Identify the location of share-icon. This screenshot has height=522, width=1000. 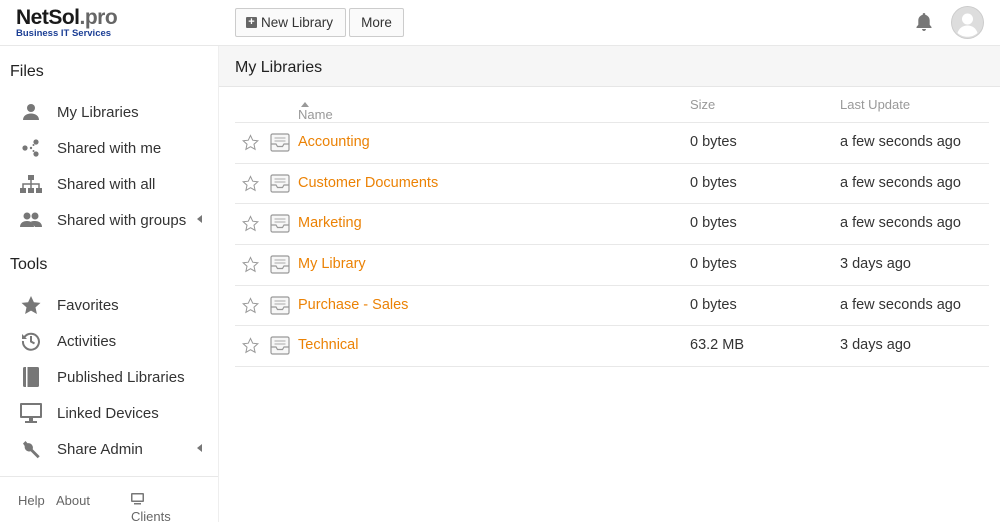
(31, 148).